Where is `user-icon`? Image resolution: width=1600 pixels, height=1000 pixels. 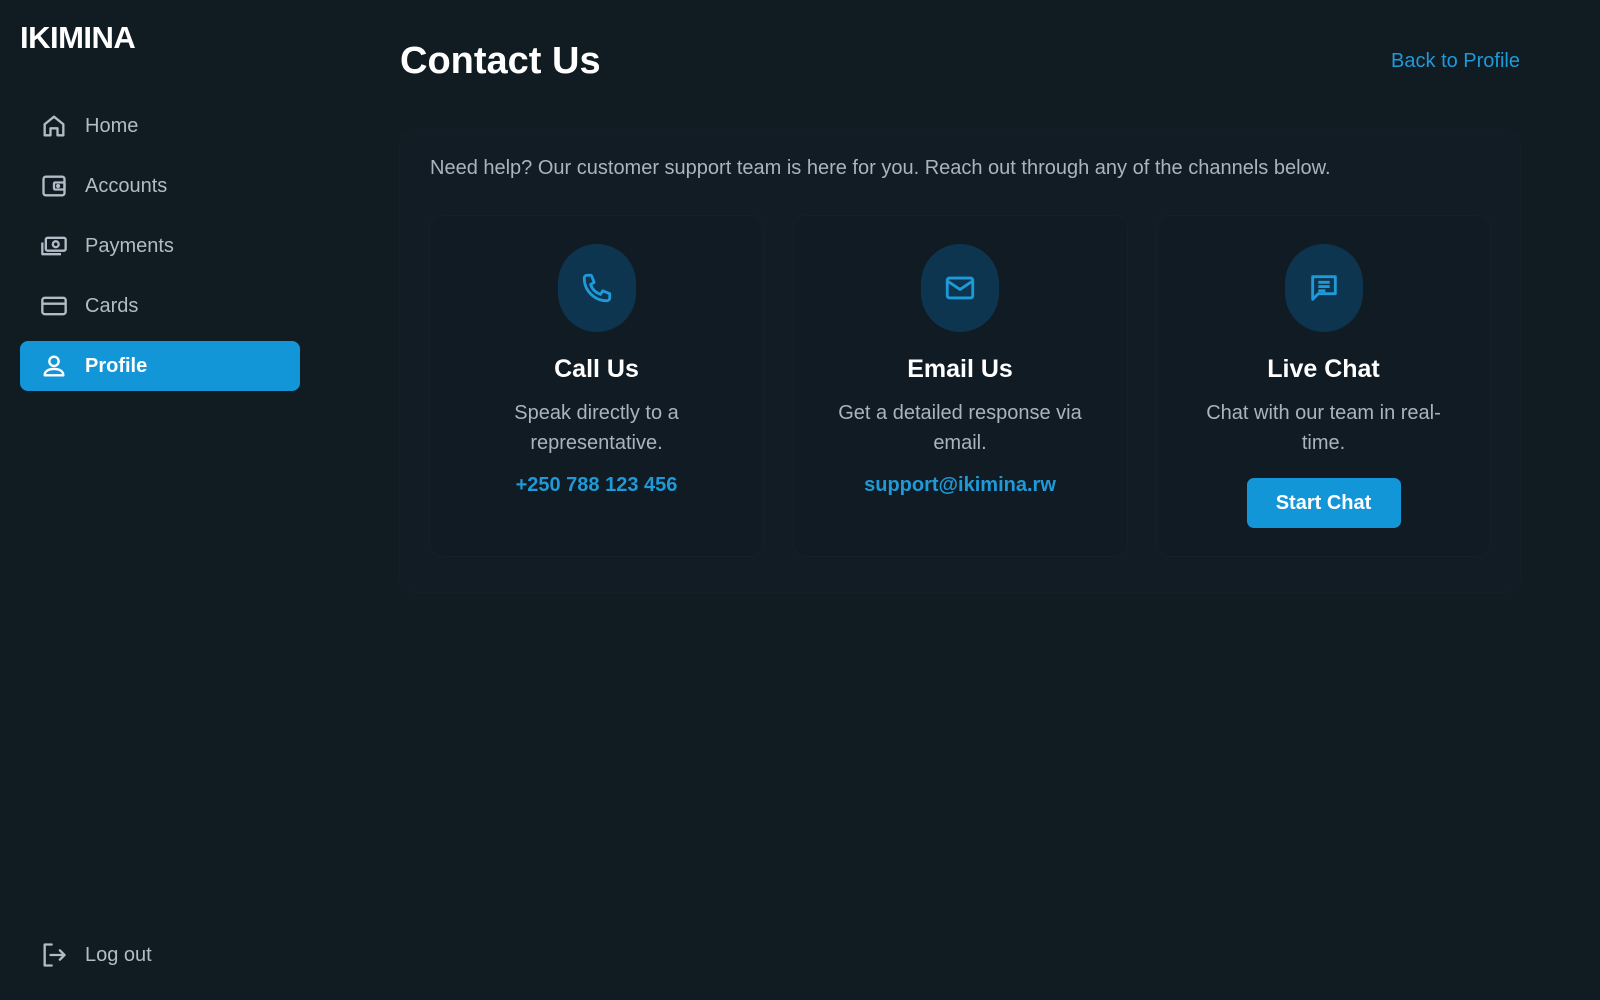 user-icon is located at coordinates (54, 366).